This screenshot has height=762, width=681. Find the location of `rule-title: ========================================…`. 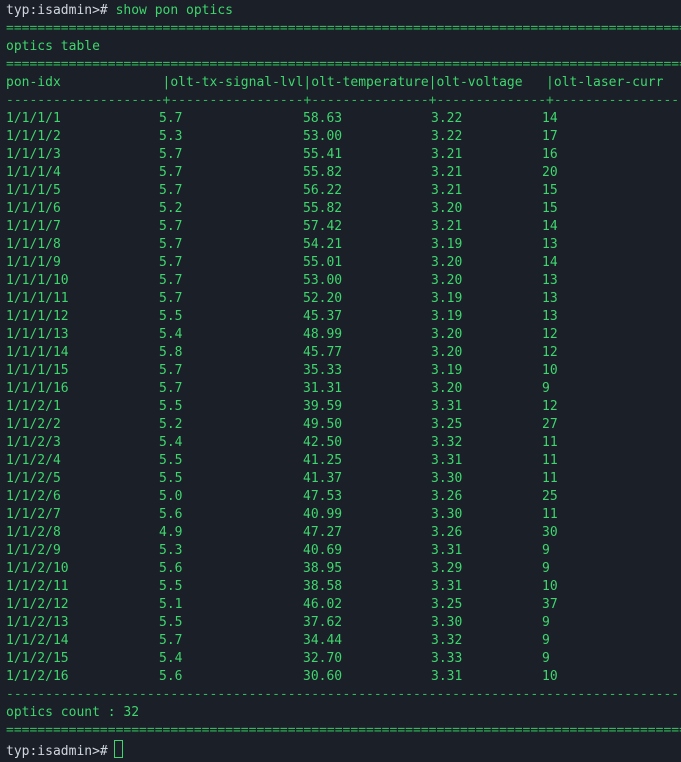

rule-title: ========================================… is located at coordinates (343, 64).